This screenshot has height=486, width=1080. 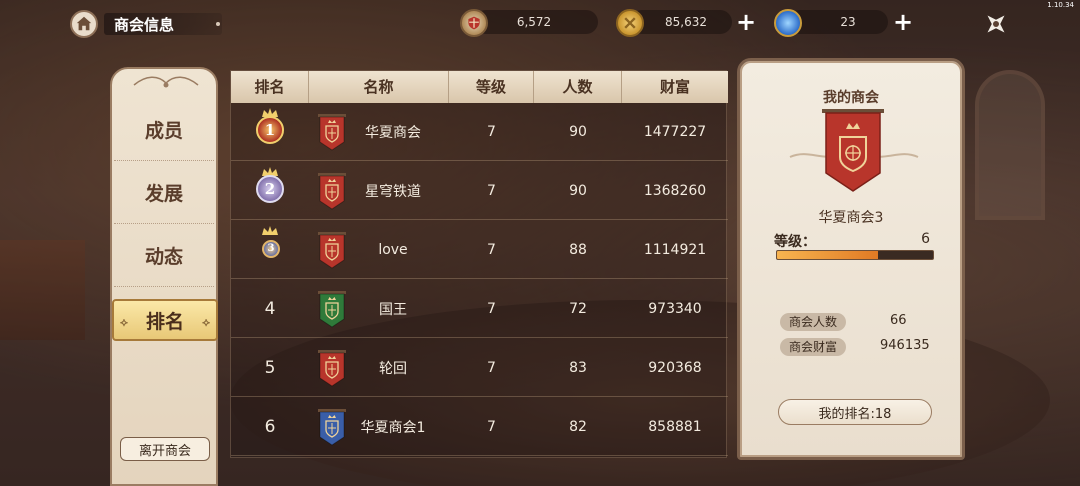 I want to click on level-progress-fill, so click(x=828, y=255).